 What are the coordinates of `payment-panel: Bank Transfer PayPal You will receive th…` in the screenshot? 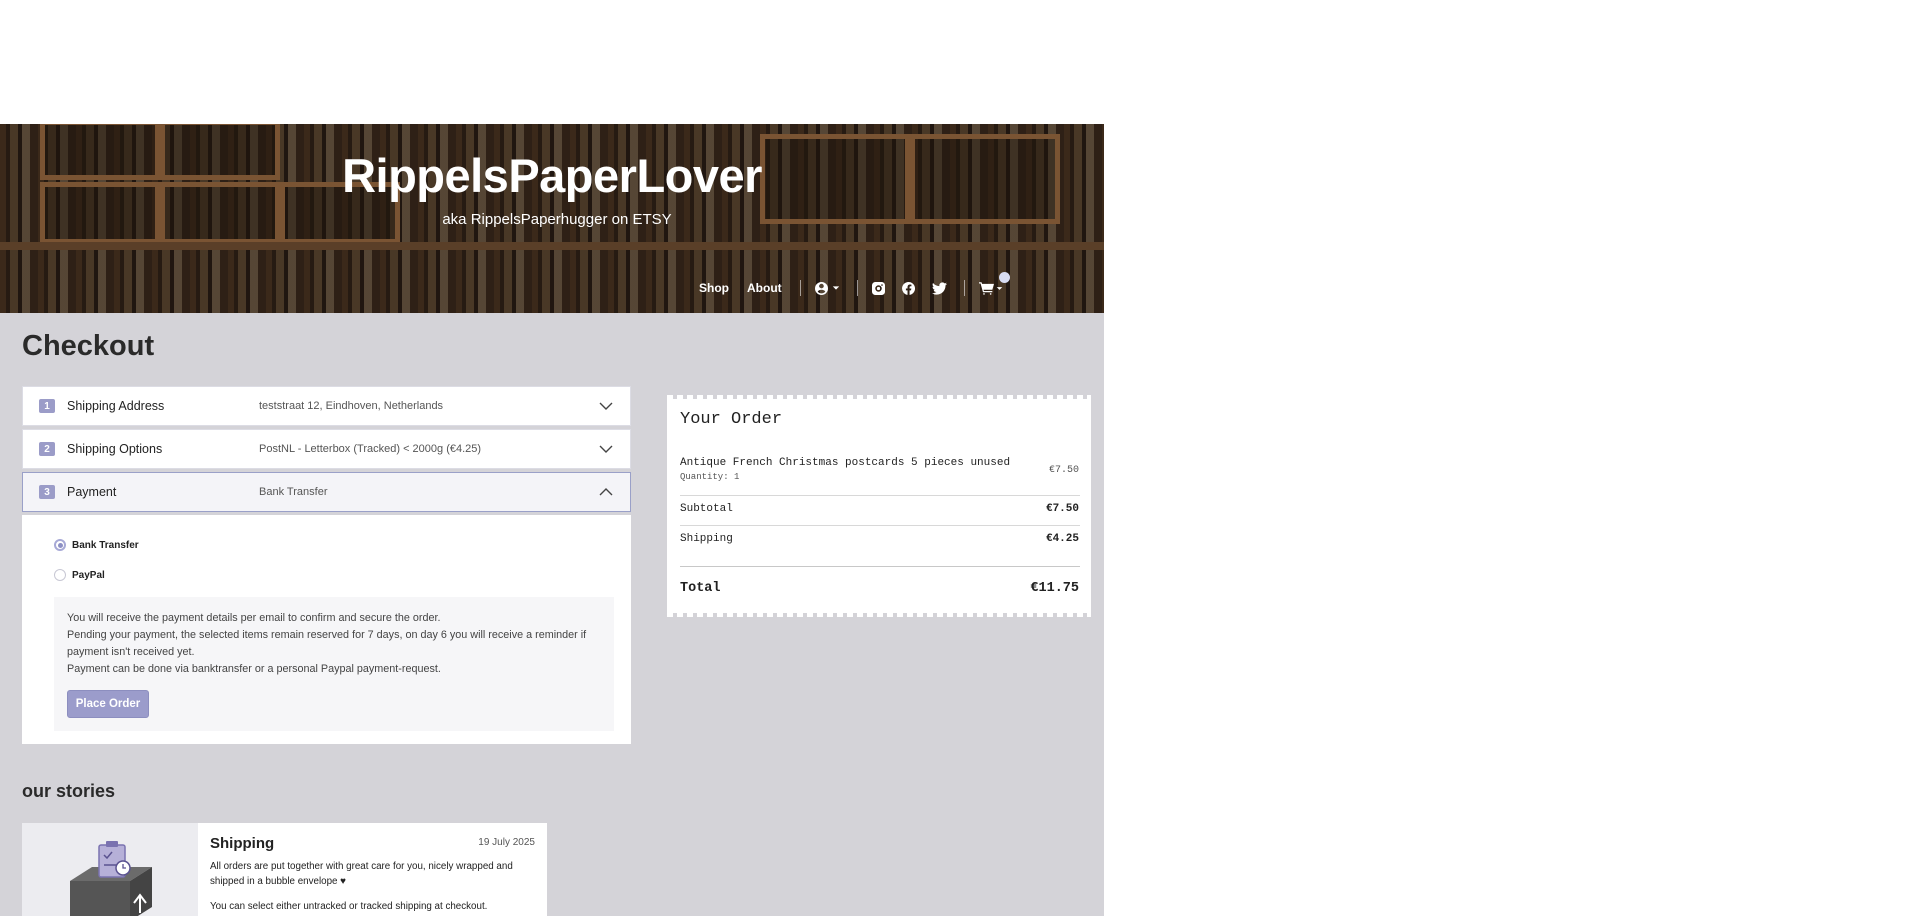 It's located at (326, 629).